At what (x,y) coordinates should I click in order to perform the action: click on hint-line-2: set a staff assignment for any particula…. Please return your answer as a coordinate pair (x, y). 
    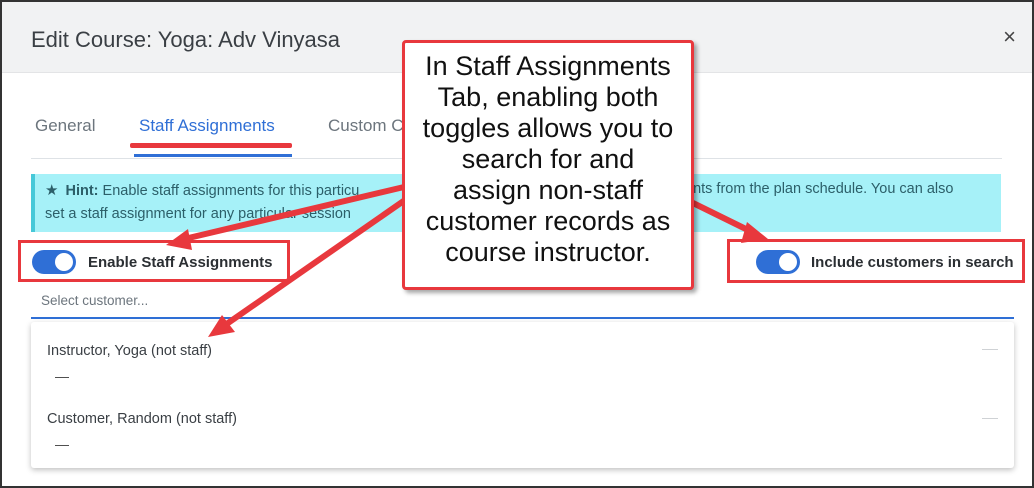
    Looking at the image, I should click on (198, 214).